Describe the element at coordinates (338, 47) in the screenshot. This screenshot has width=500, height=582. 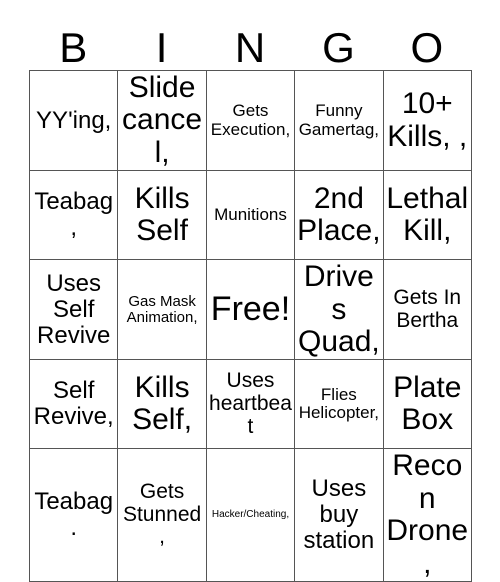
I see `header-letter-g: G` at that location.